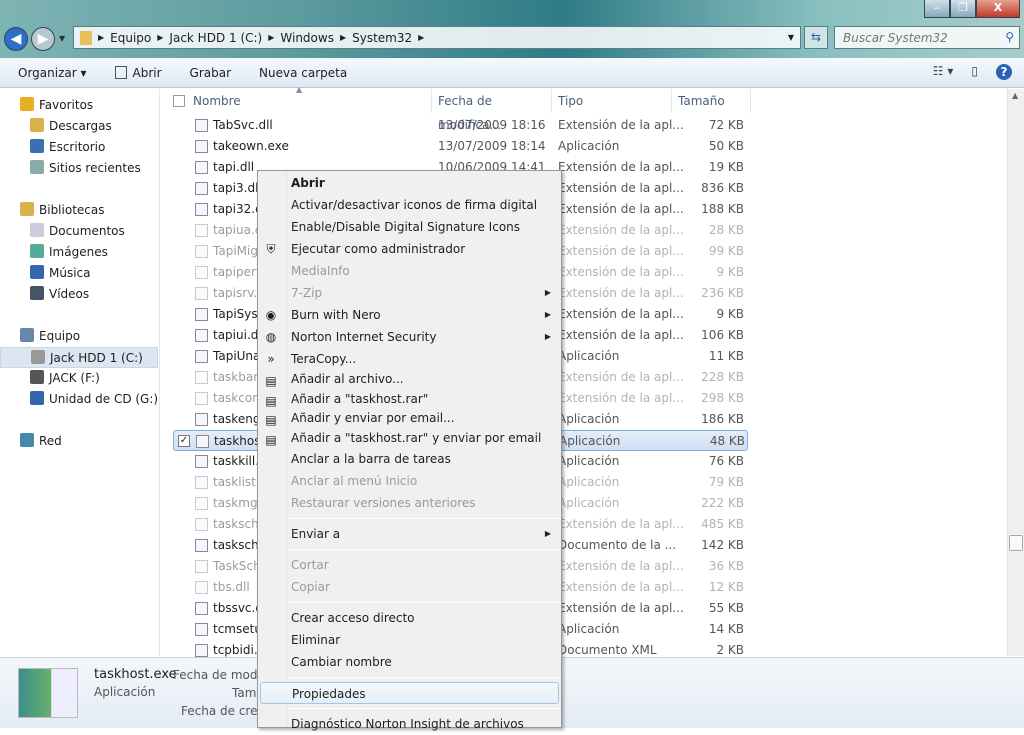 The height and width of the screenshot is (735, 1024). What do you see at coordinates (179, 101) in the screenshot?
I see `select-all-checkbox` at bounding box center [179, 101].